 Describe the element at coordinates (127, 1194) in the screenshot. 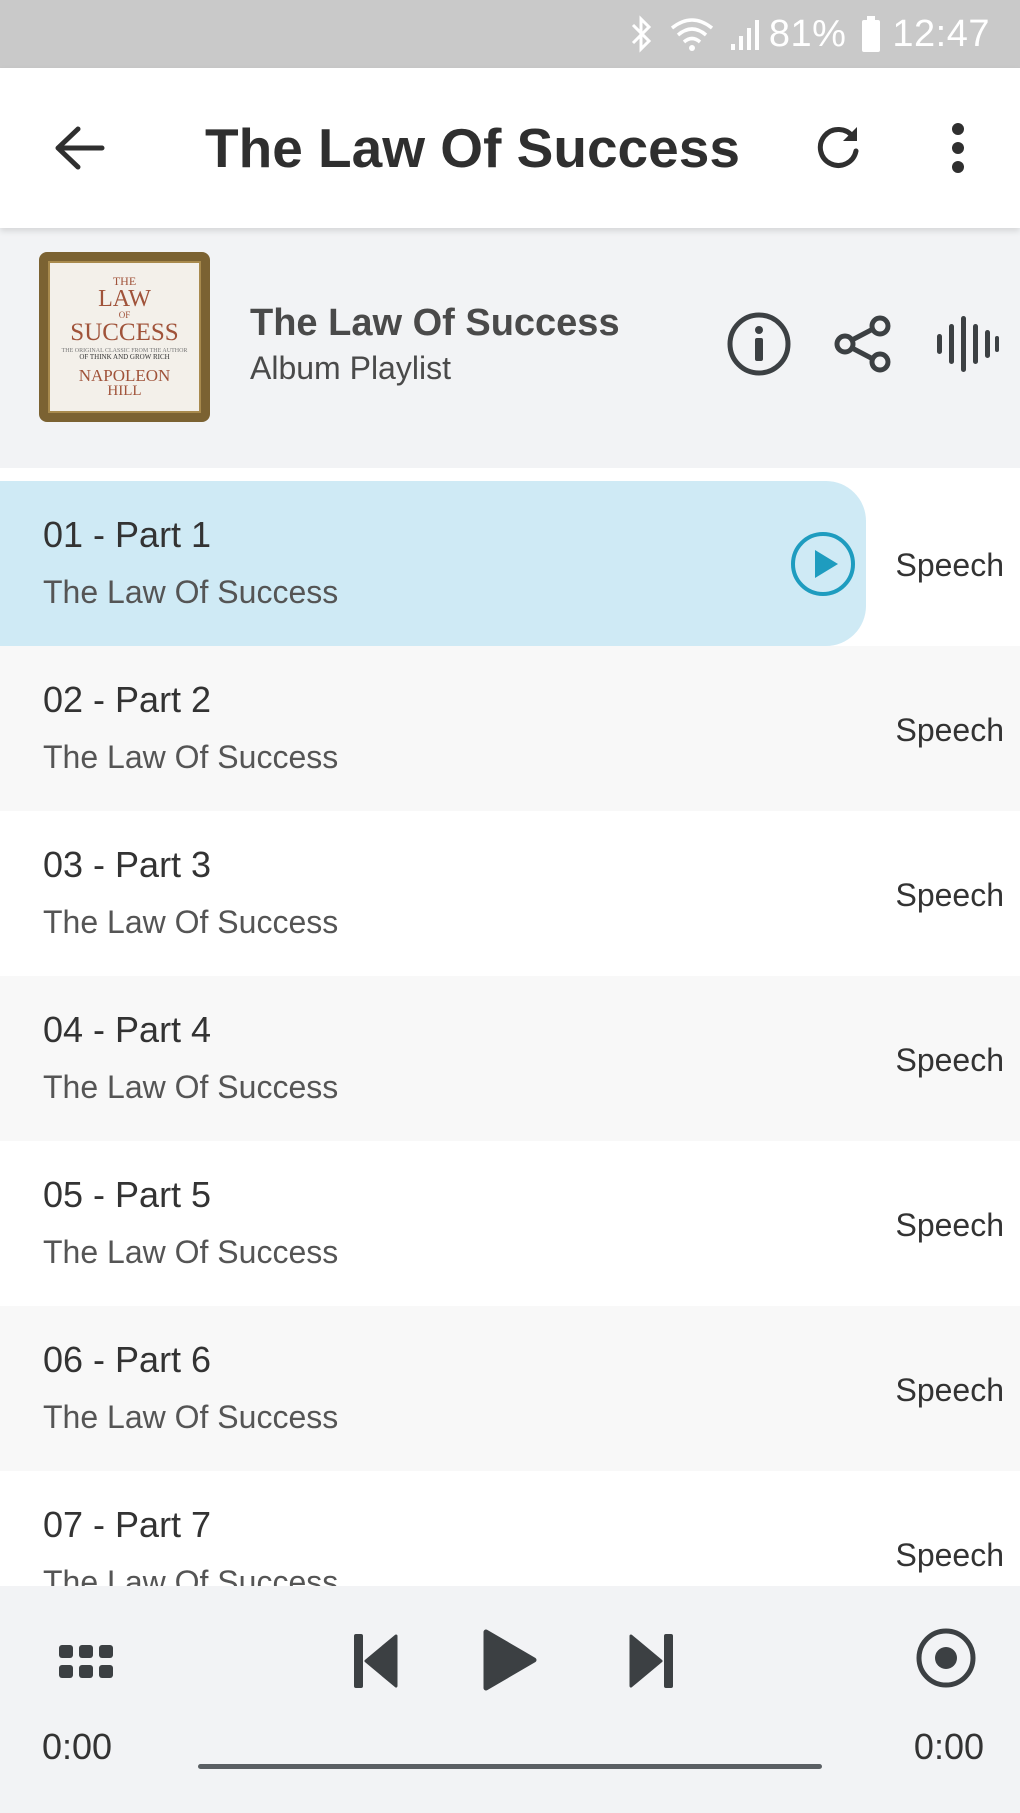

I see `track-title: 05 - Part 5` at that location.